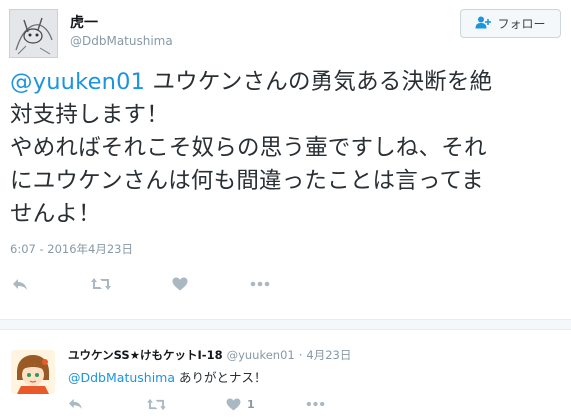 The image size is (571, 417). I want to click on author-handle: @DdbMatushima, so click(121, 41).